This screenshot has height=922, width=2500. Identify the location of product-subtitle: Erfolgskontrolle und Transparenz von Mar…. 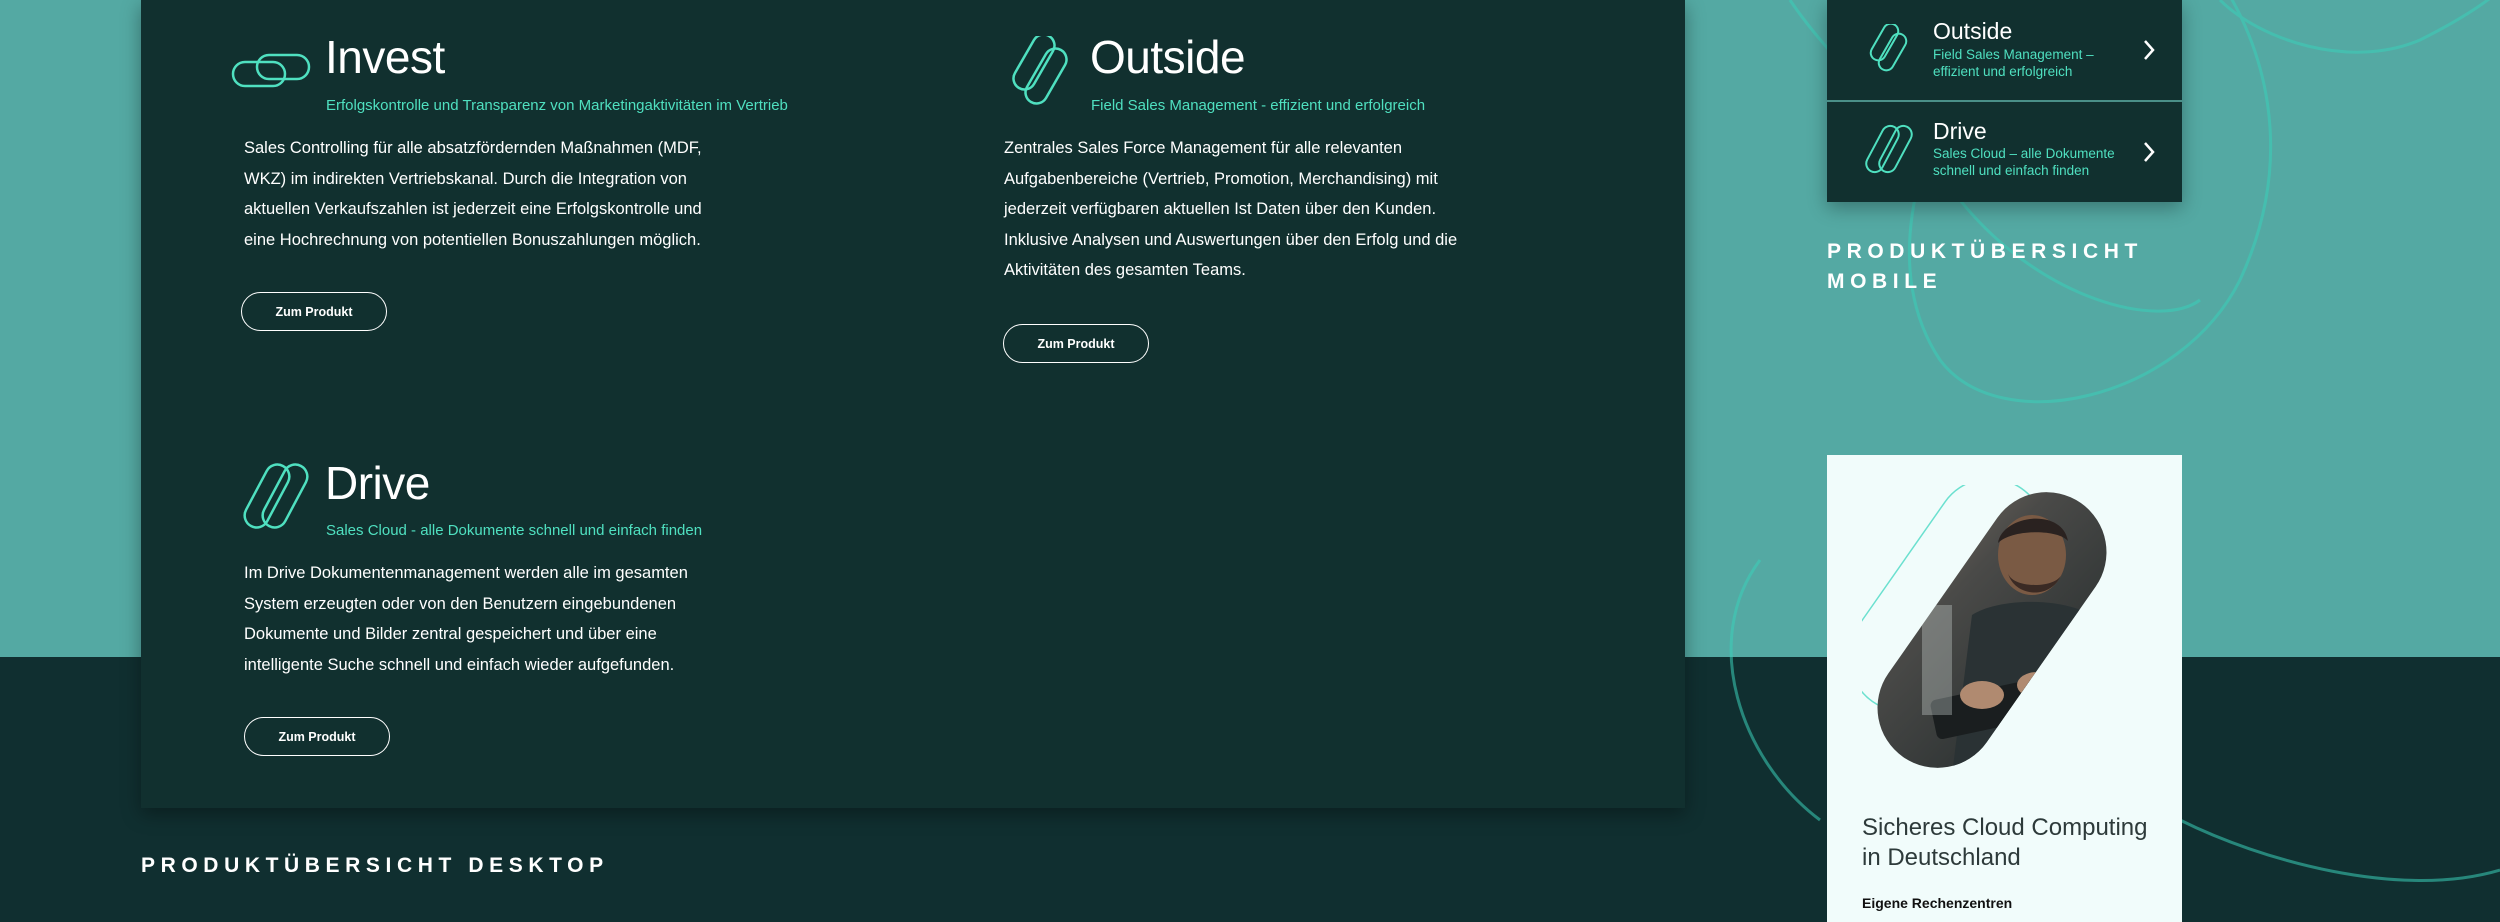
(557, 105).